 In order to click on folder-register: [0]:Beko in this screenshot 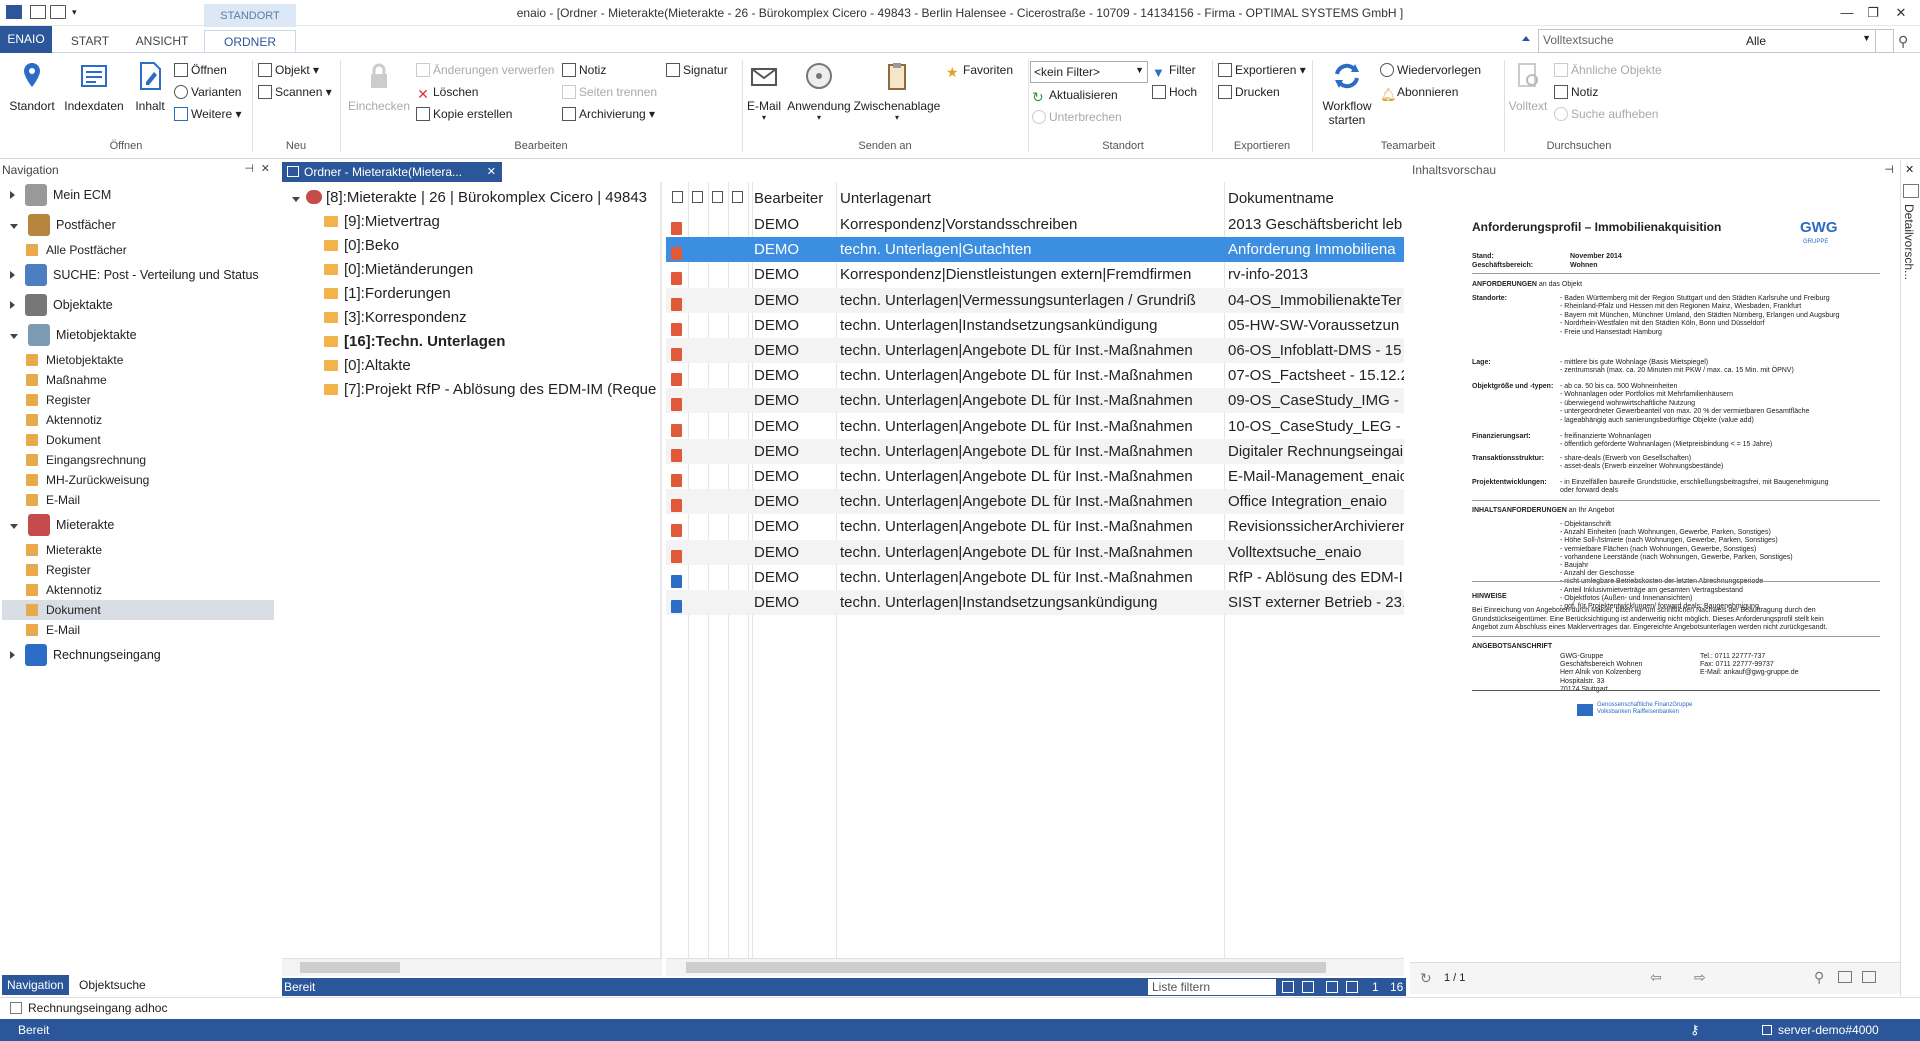, I will do `click(361, 246)`.